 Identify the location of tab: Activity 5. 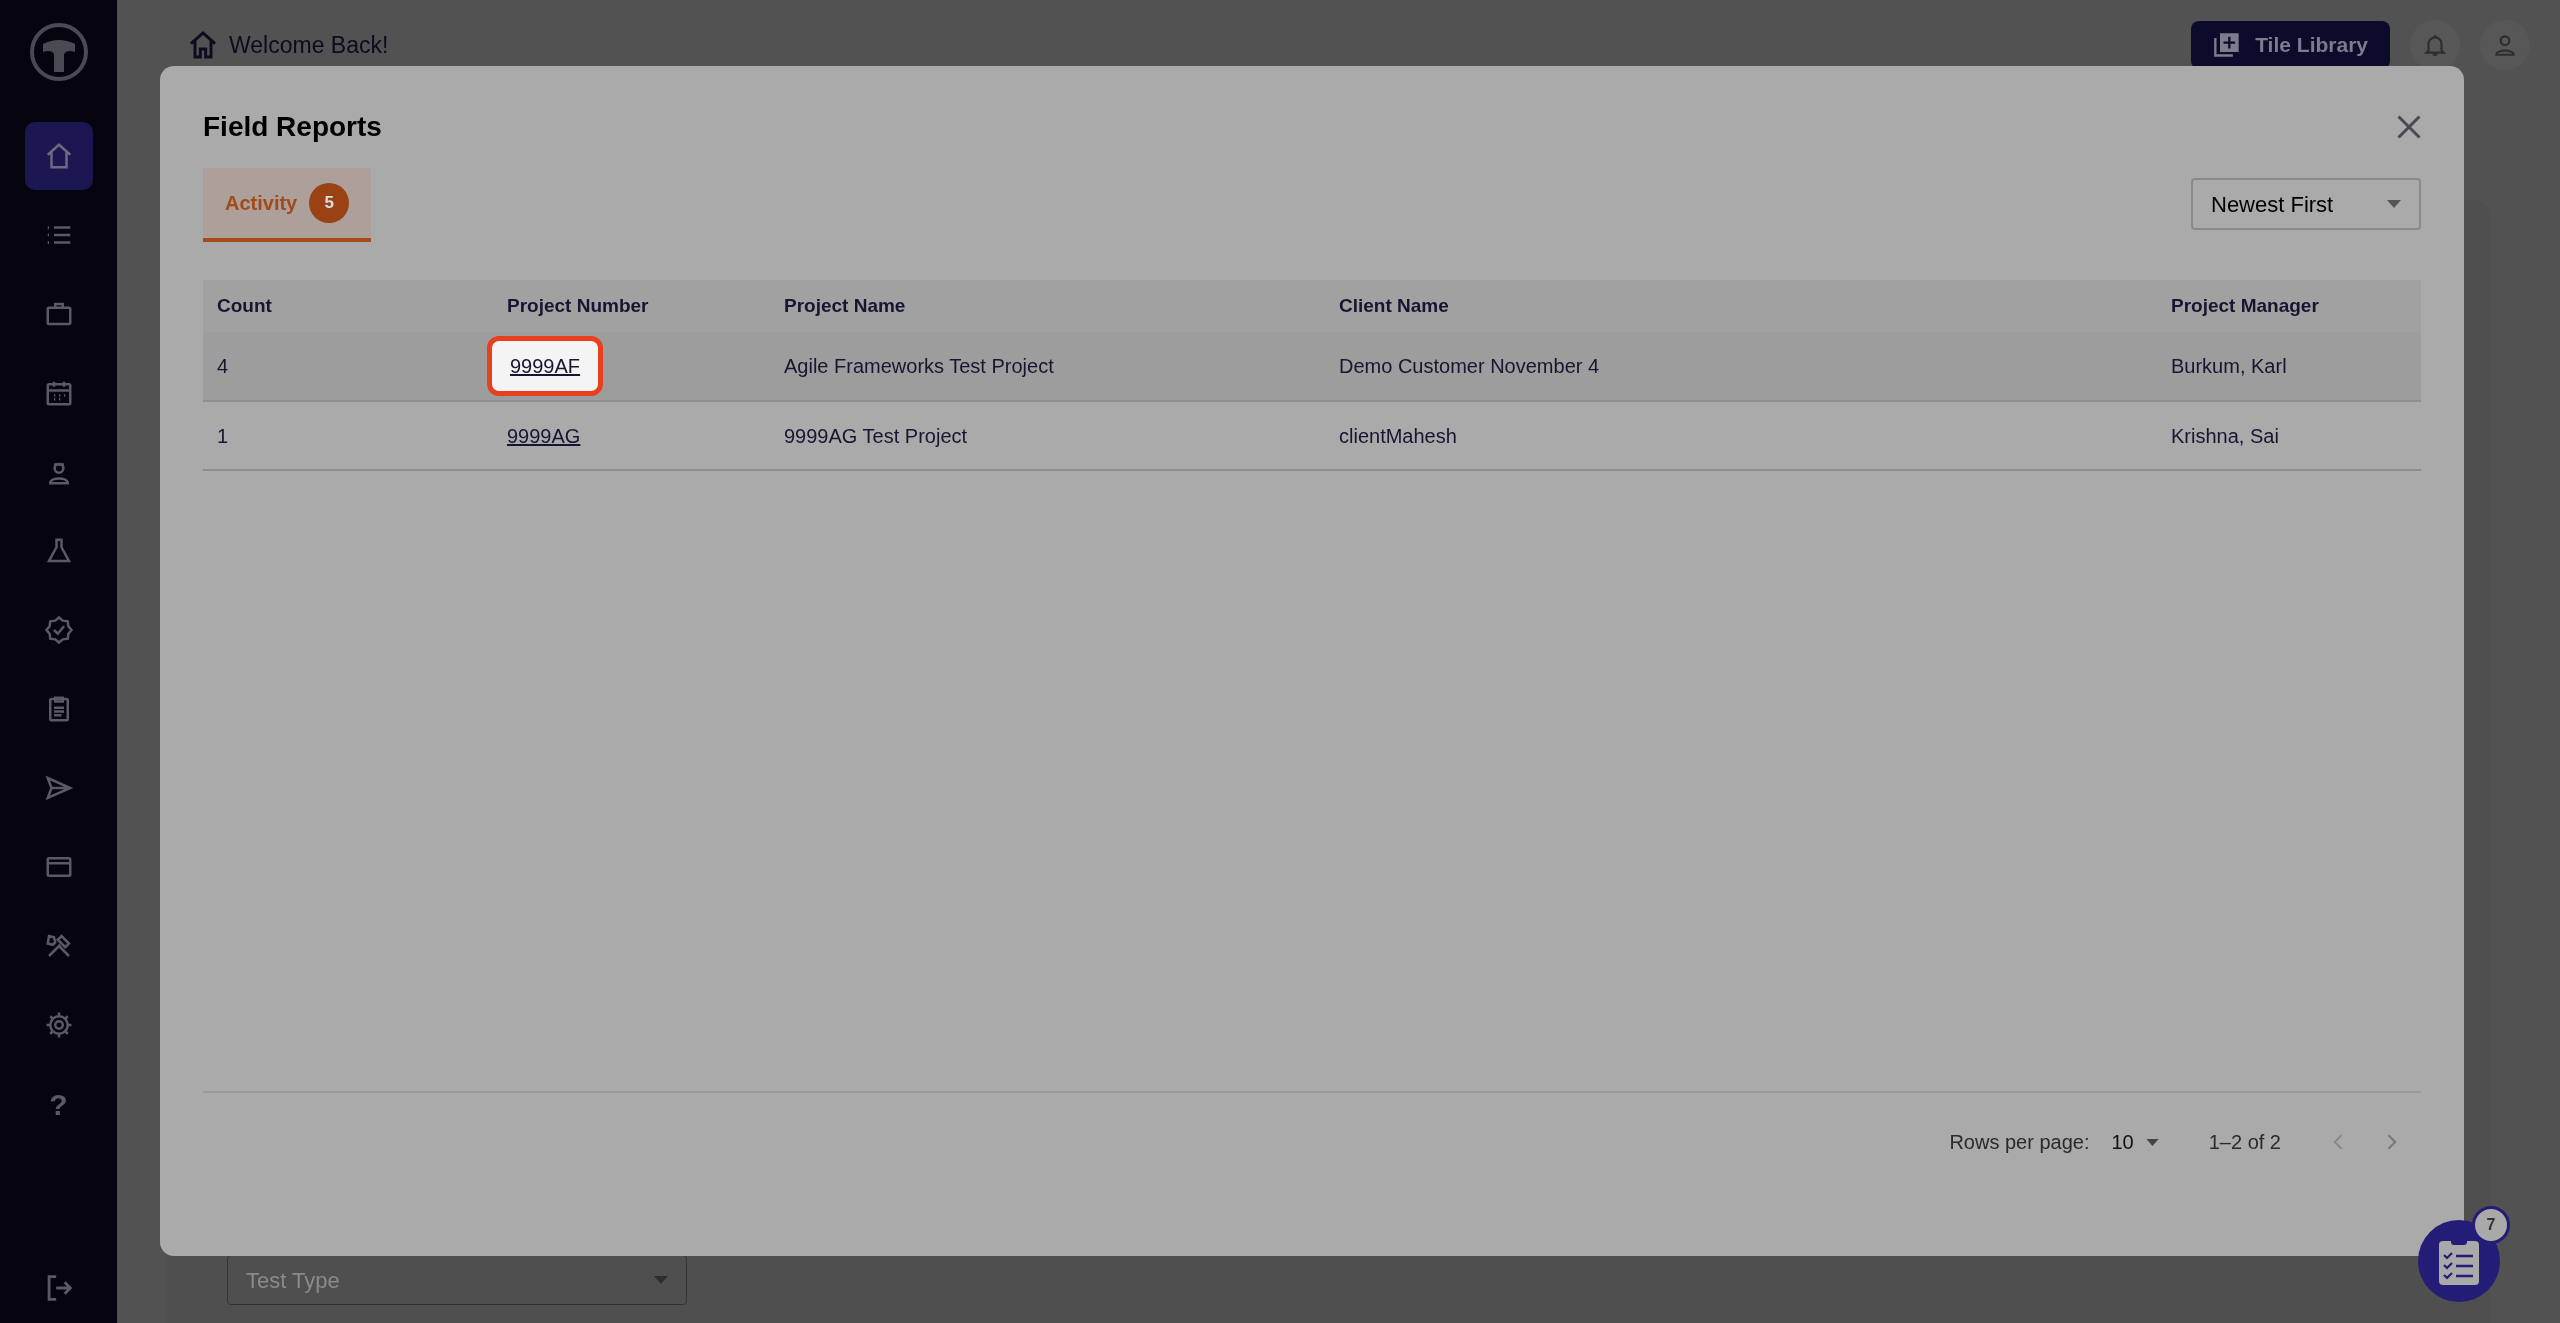
(287, 205).